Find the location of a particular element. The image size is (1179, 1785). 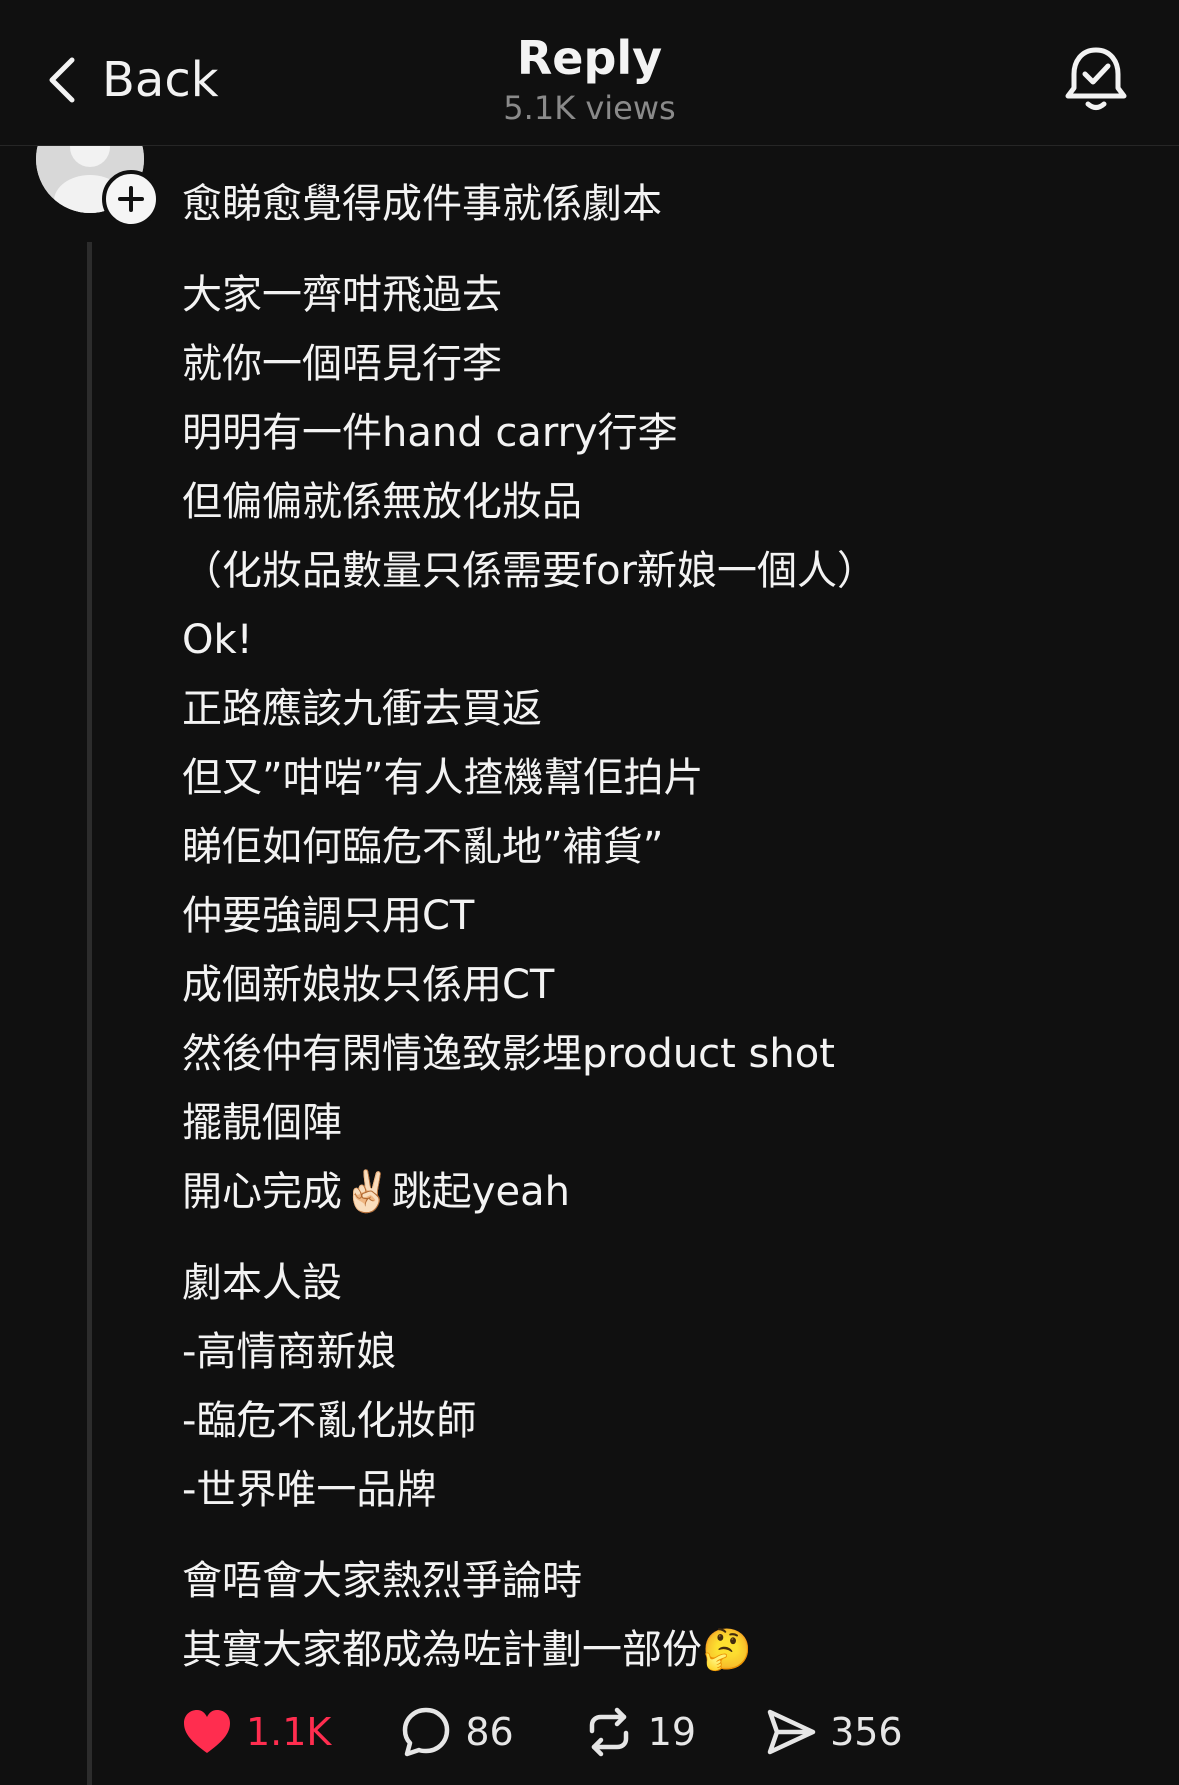

post-line: 但偏偏就係無放化妝品 is located at coordinates (382, 502).